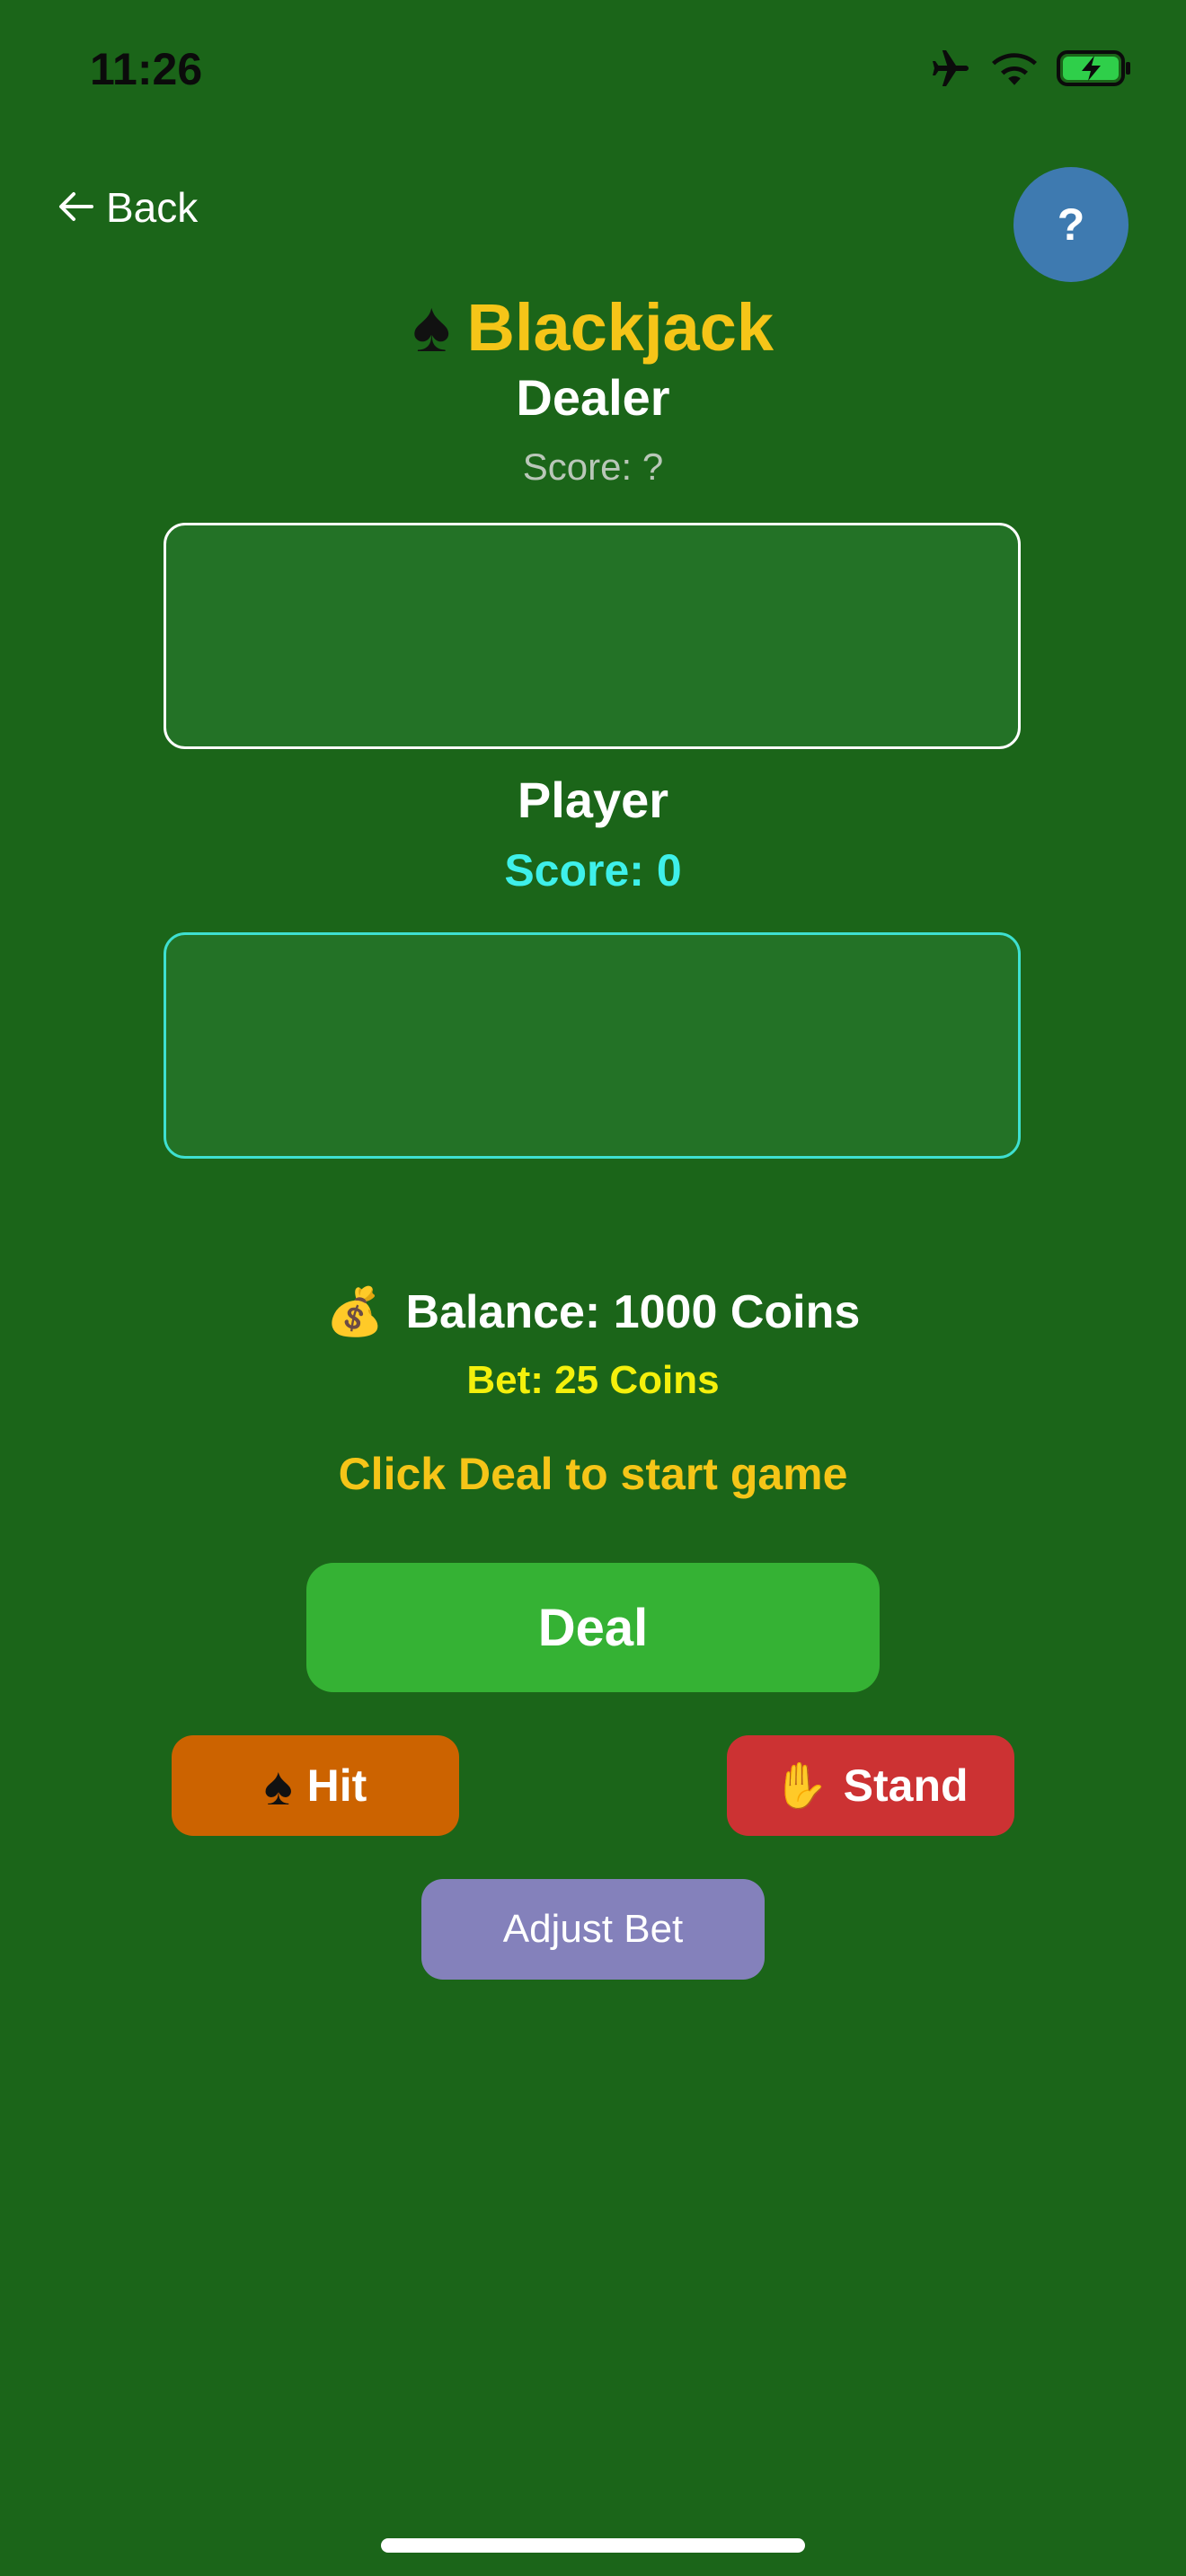  I want to click on hit-label: Hit, so click(336, 1785).